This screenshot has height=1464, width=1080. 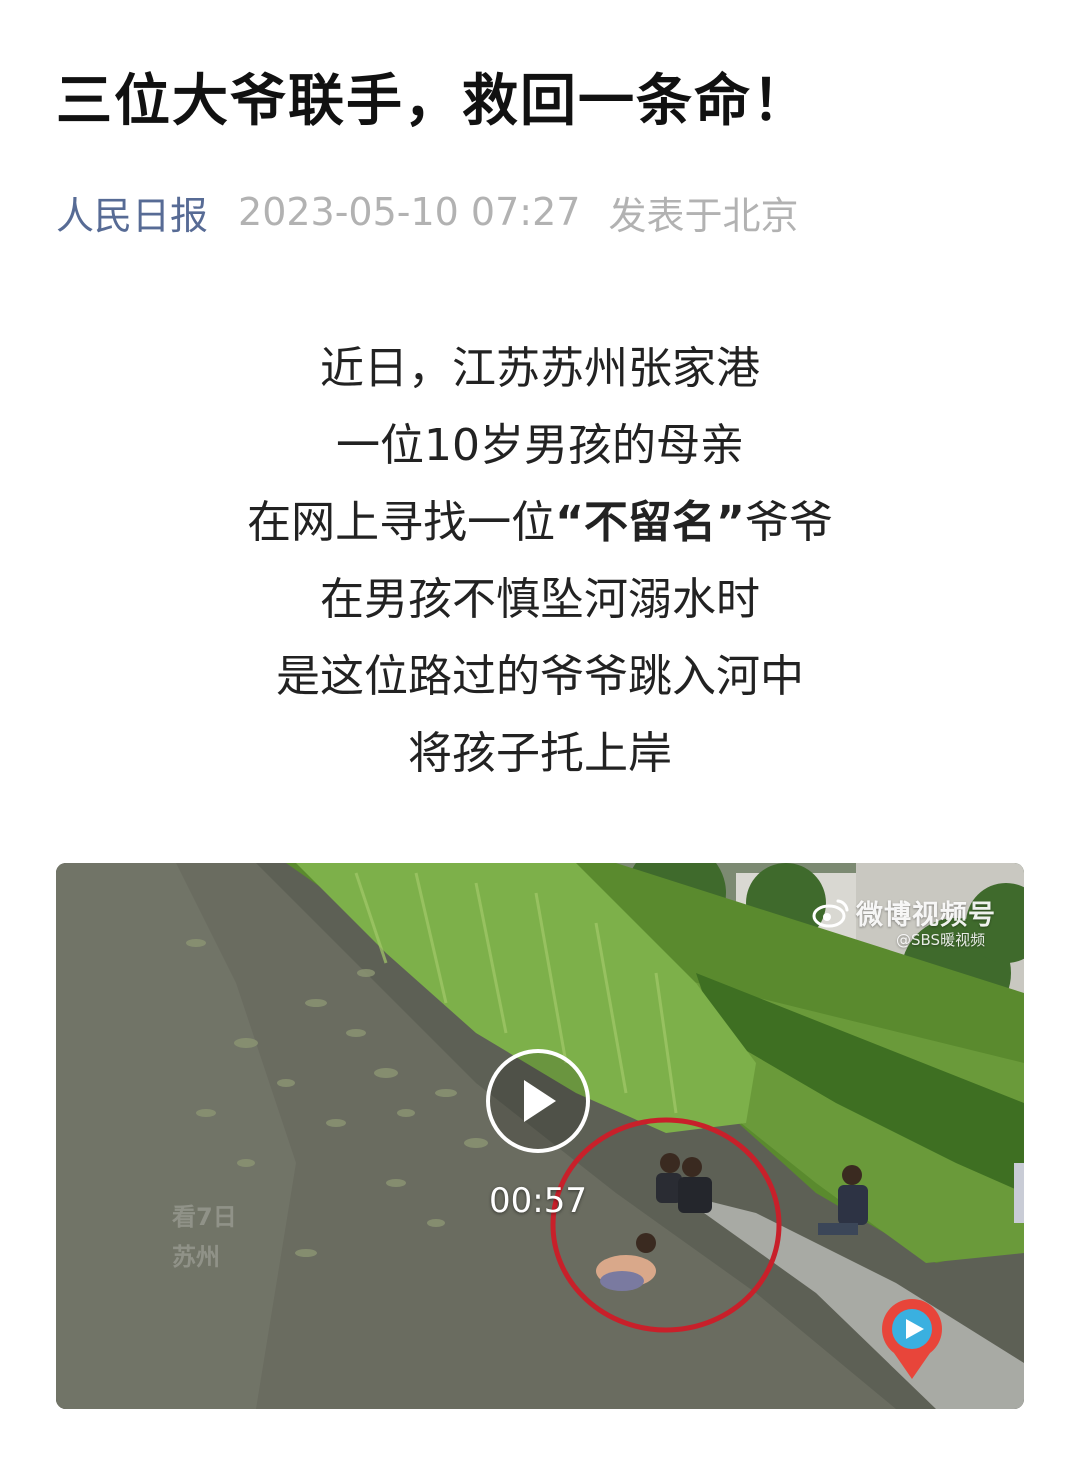 What do you see at coordinates (132, 212) in the screenshot?
I see `account-name-link: 人民日报` at bounding box center [132, 212].